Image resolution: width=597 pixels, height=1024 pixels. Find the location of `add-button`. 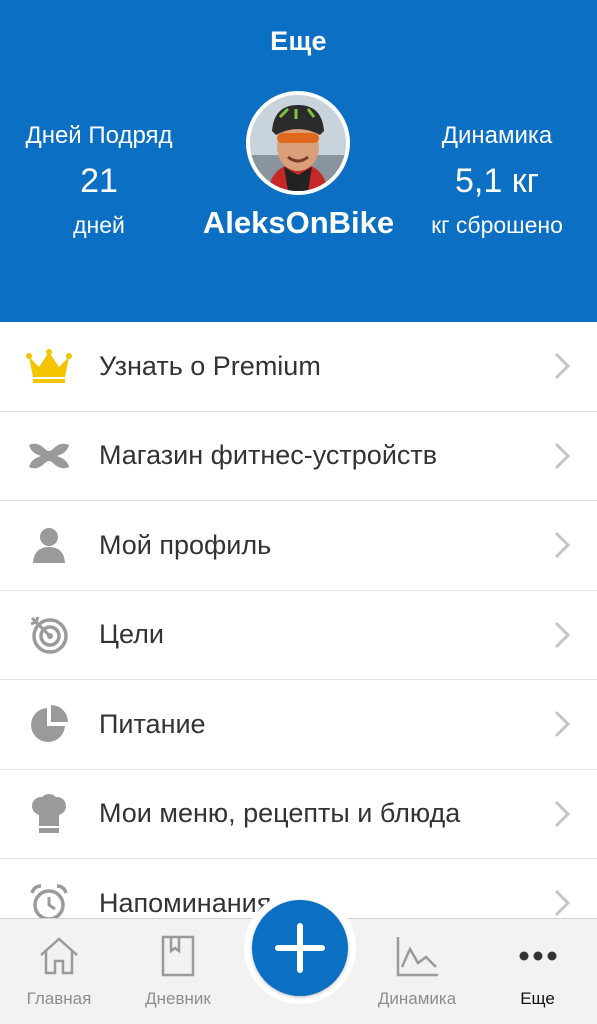

add-button is located at coordinates (300, 948).